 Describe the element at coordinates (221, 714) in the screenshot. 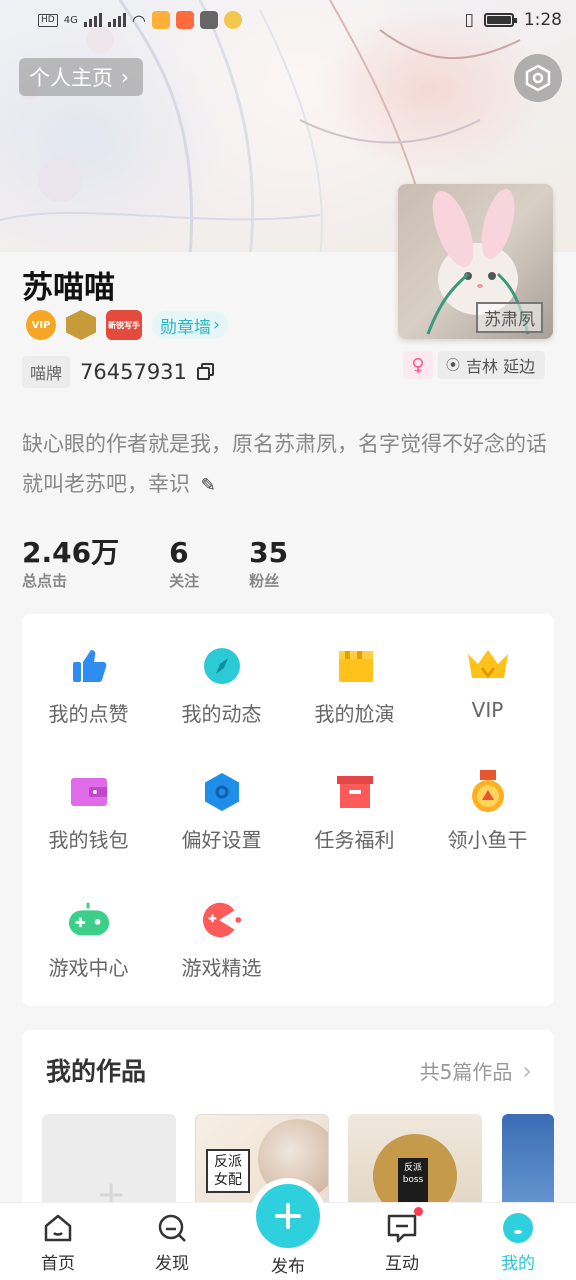

I see `grid-label: 我的动态` at that location.